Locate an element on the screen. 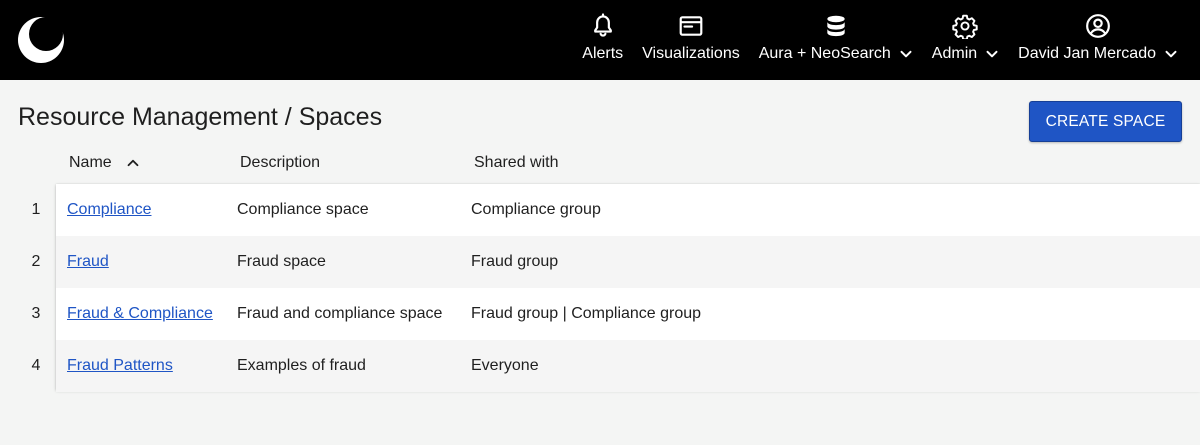 The height and width of the screenshot is (445, 1200). nav-user-menu: David Jan Mercado is located at coordinates (1098, 40).